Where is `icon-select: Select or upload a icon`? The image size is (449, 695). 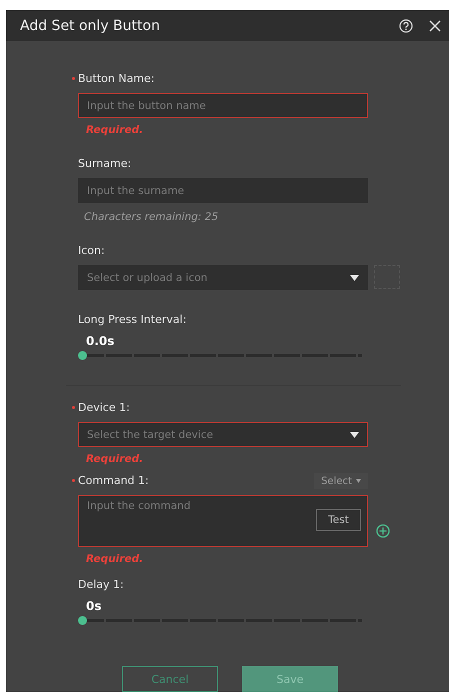 icon-select: Select or upload a icon is located at coordinates (223, 277).